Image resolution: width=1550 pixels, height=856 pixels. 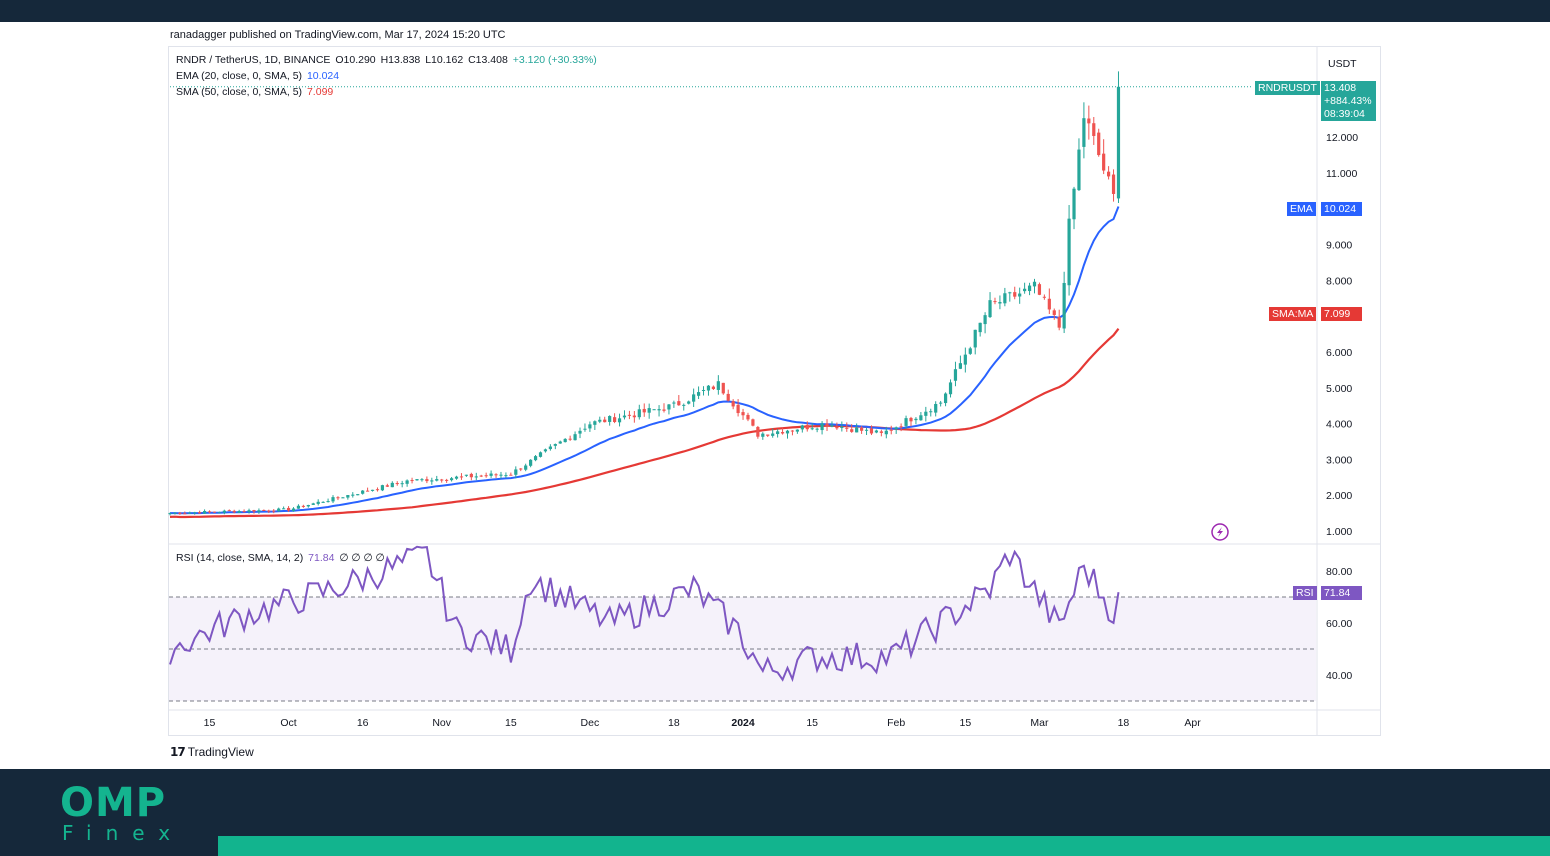 What do you see at coordinates (1339, 460) in the screenshot?
I see `price-tick-label: 3.000` at bounding box center [1339, 460].